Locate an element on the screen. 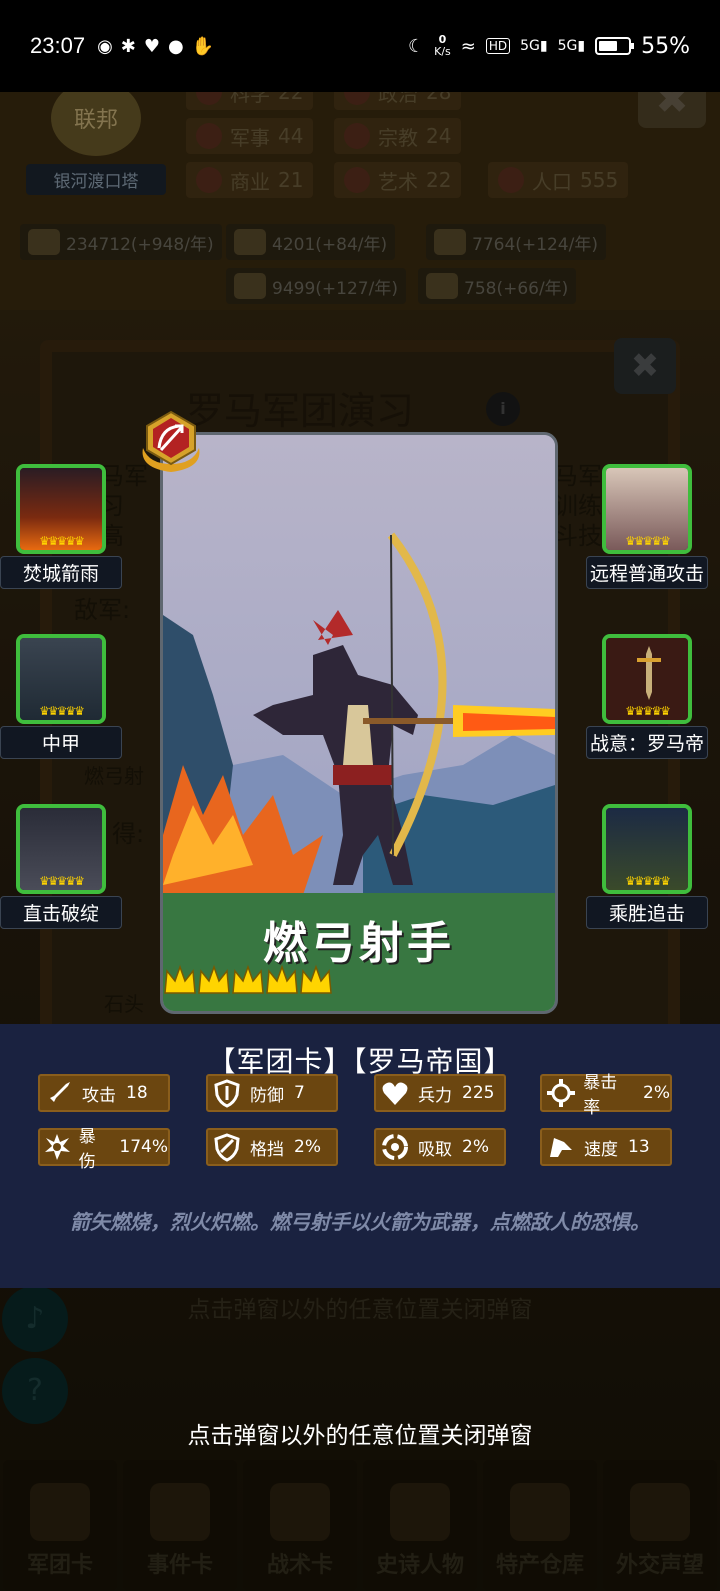 The width and height of the screenshot is (720, 1591). stat-crit-damage: 暴伤 174% is located at coordinates (104, 1149).